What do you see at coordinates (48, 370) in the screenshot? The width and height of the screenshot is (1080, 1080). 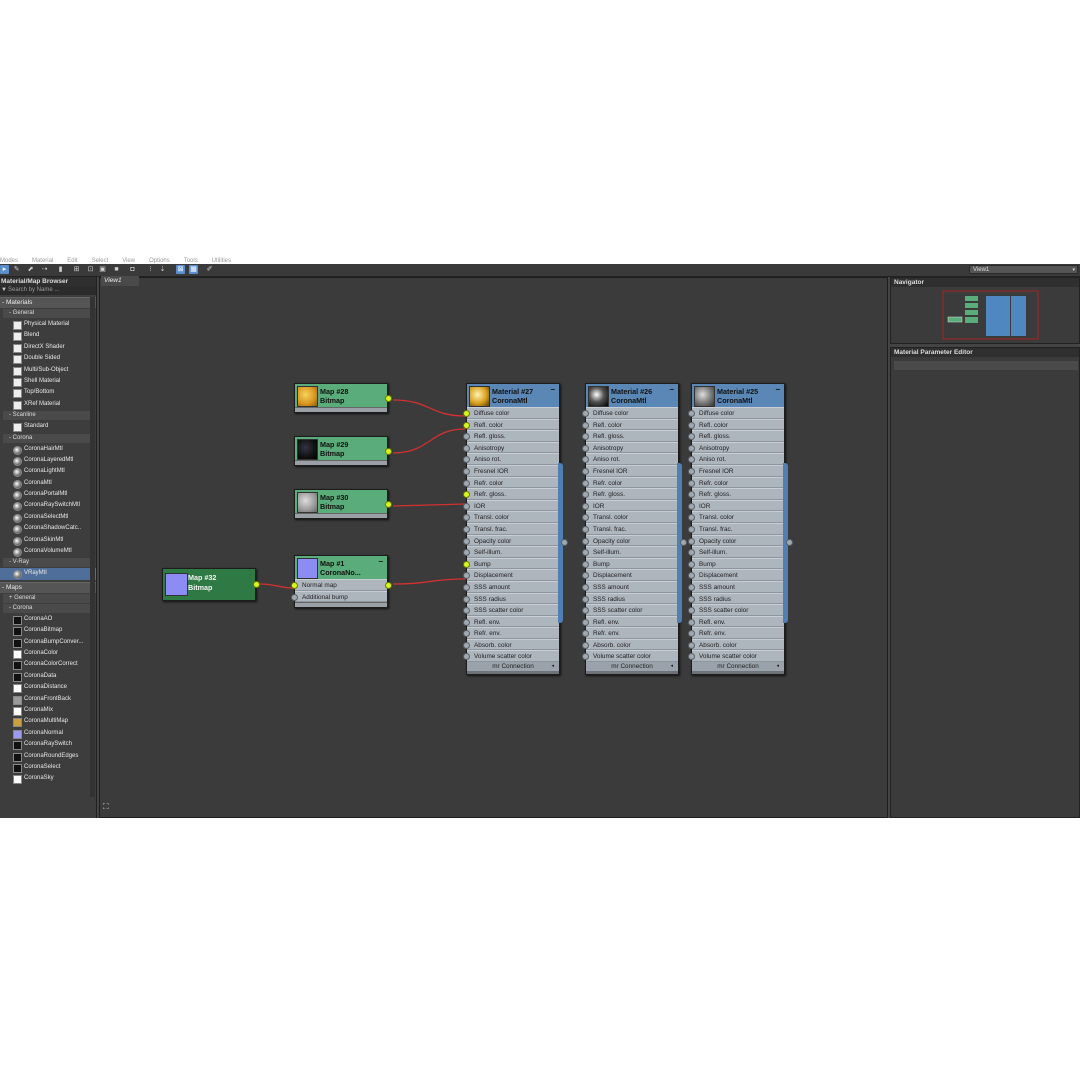 I see `browser-item: Multi/Sub-Object` at bounding box center [48, 370].